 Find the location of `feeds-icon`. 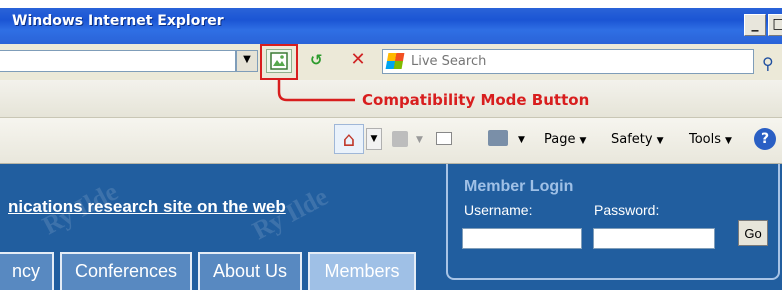

feeds-icon is located at coordinates (400, 139).